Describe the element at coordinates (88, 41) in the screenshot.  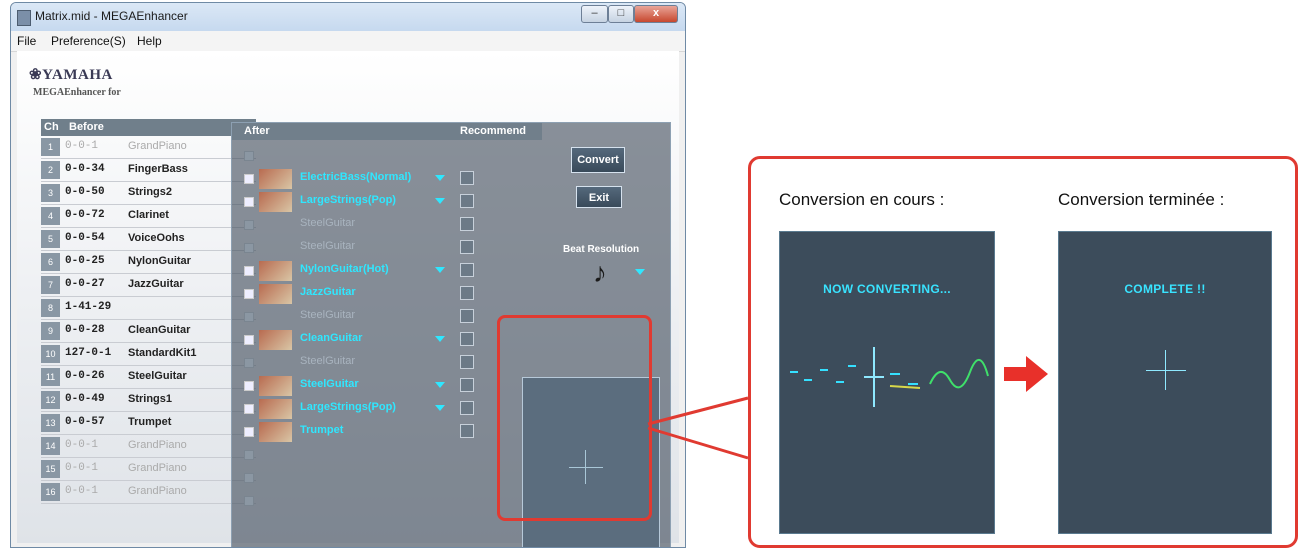
I see `menu-preference: Preference(S)` at that location.